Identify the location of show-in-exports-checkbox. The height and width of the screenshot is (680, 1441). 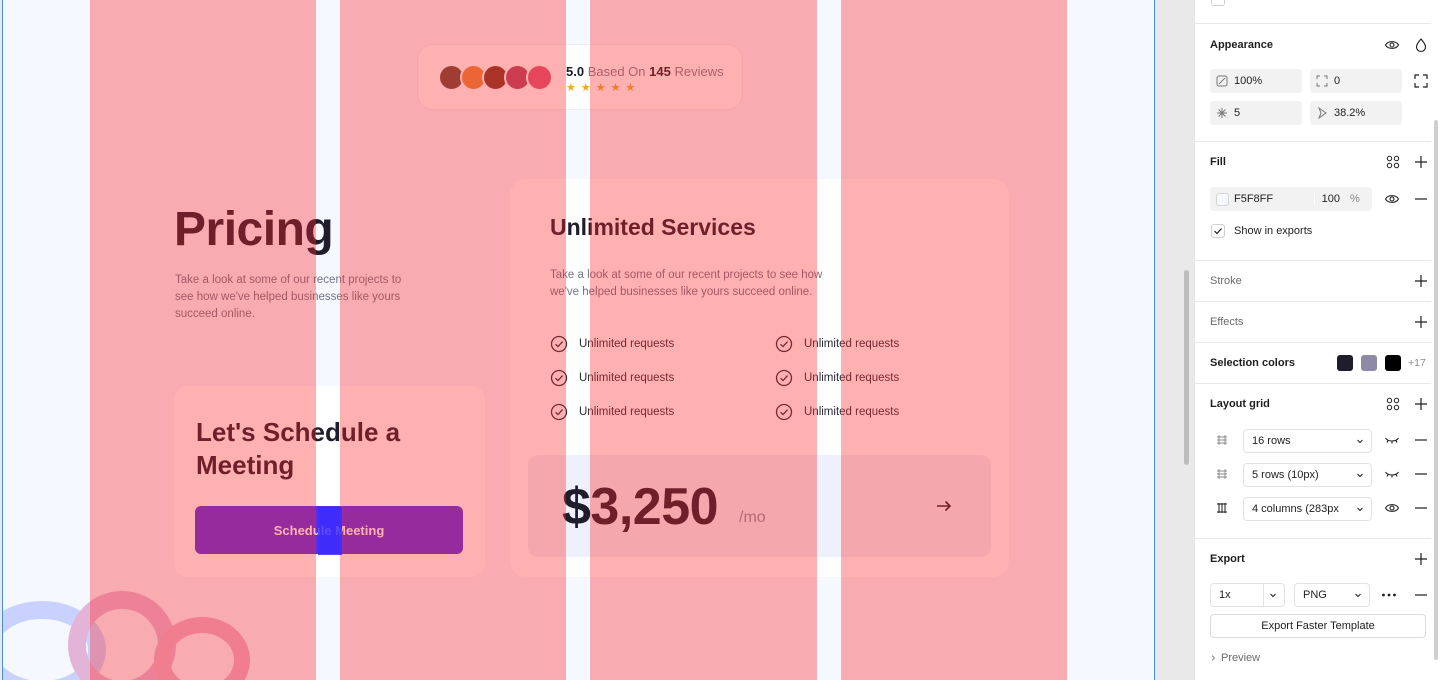
(1218, 231).